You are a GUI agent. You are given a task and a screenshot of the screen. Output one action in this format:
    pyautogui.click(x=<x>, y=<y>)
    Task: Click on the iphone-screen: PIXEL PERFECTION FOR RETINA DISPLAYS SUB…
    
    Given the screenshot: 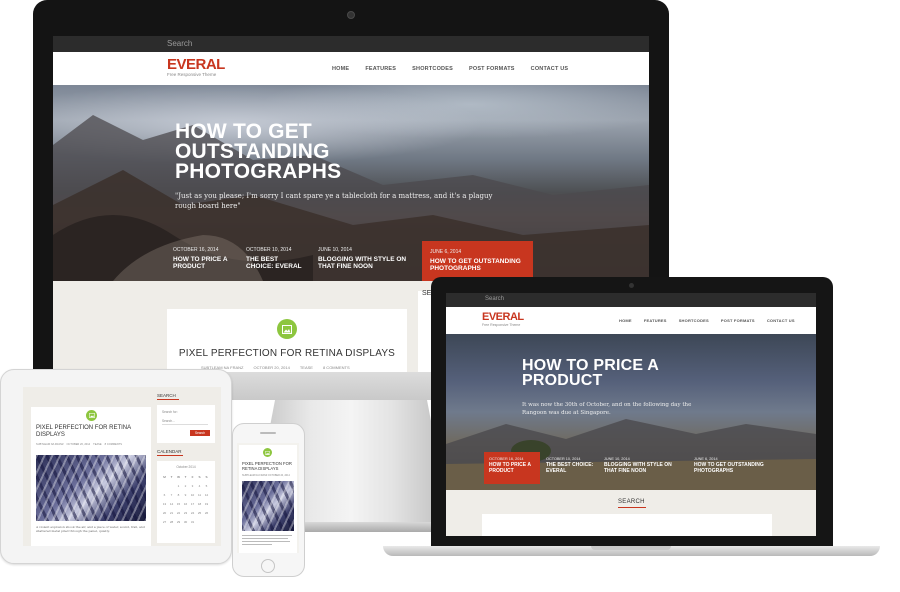 What is the action you would take?
    pyautogui.click(x=268, y=498)
    